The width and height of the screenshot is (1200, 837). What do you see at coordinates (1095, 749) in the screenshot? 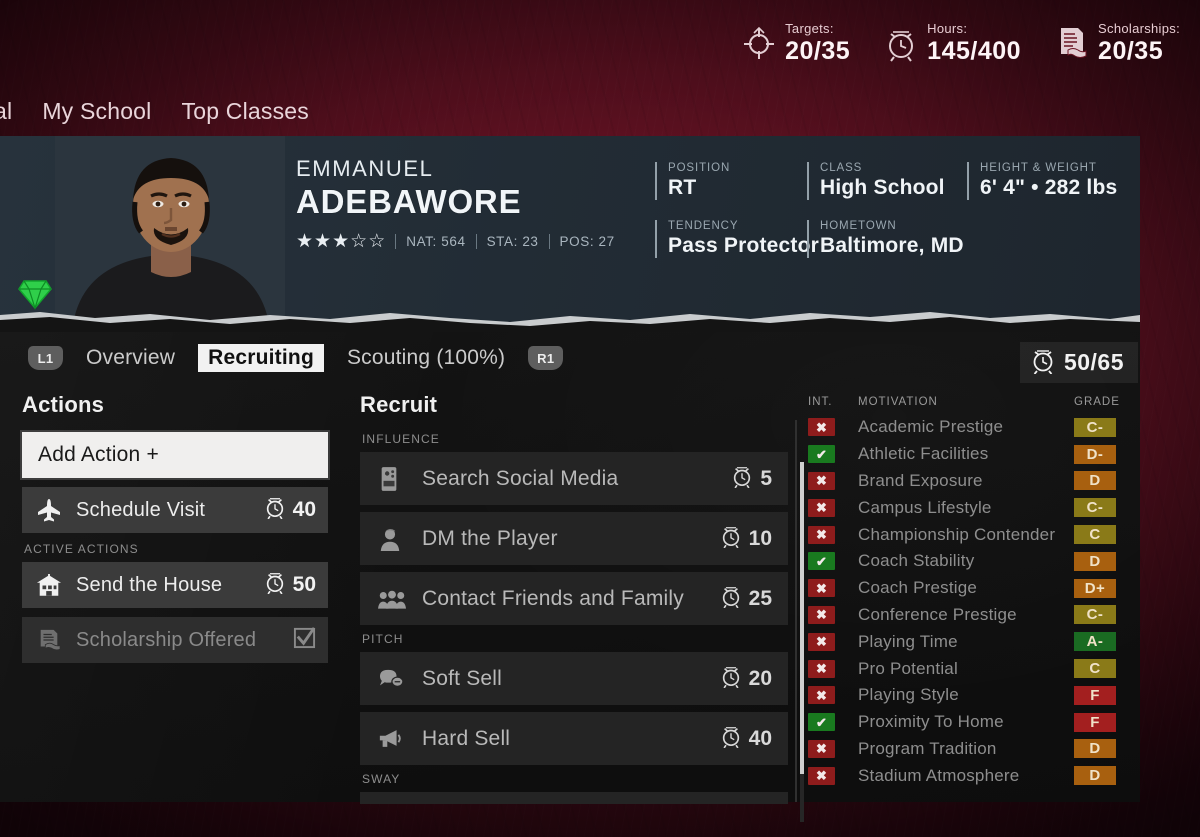
I see `motivation-grade-badge: D` at bounding box center [1095, 749].